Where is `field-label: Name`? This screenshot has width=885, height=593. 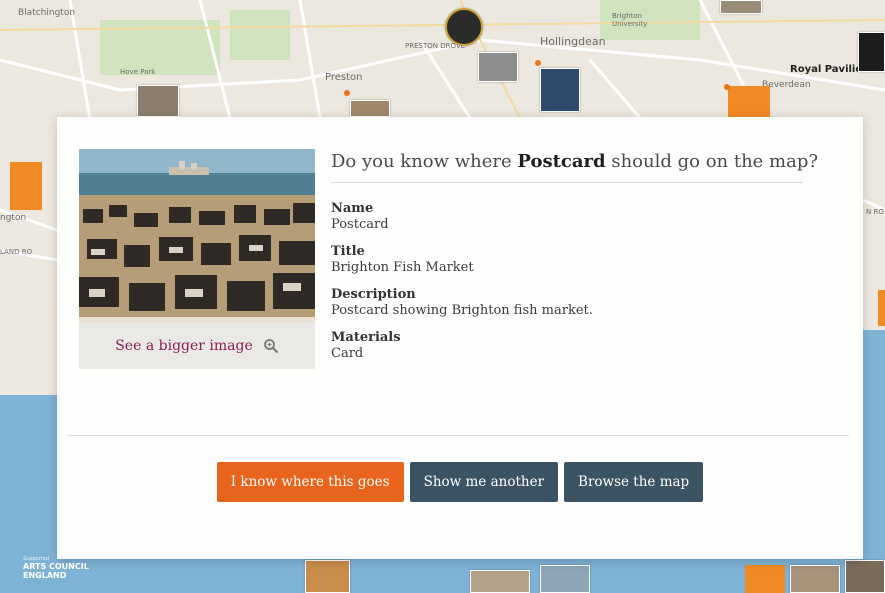
field-label: Name is located at coordinates (352, 208).